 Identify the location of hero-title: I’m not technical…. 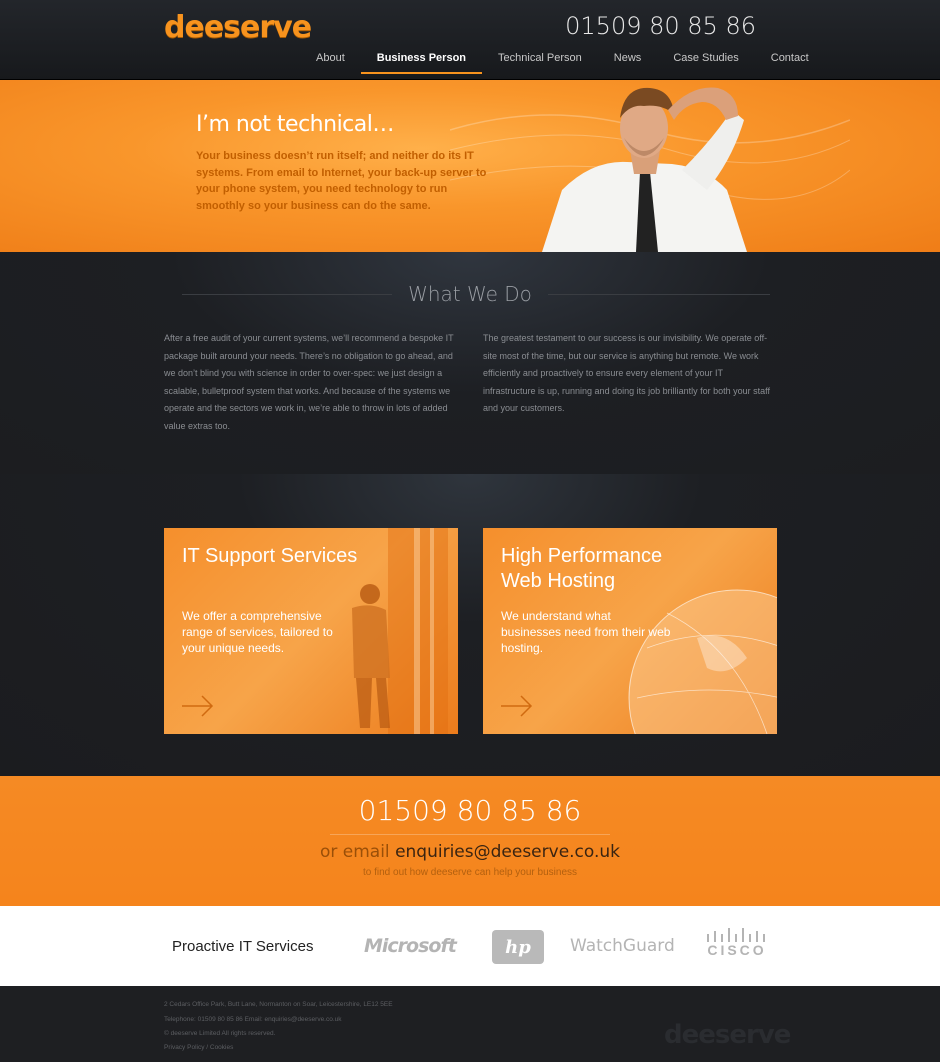
(295, 124).